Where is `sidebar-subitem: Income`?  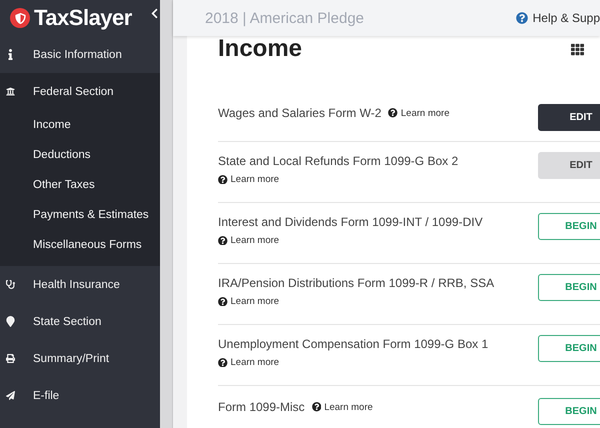
sidebar-subitem: Income is located at coordinates (80, 125).